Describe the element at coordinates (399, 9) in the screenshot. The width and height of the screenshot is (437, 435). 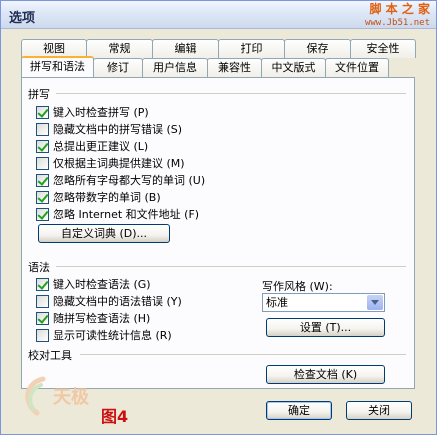
I see `watermark-line1: 脚 本 之 家` at that location.